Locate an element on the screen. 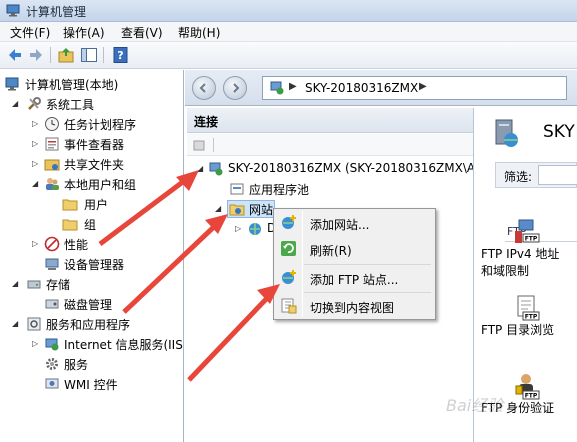 The width and height of the screenshot is (577, 442). gear-icon is located at coordinates (52, 364).